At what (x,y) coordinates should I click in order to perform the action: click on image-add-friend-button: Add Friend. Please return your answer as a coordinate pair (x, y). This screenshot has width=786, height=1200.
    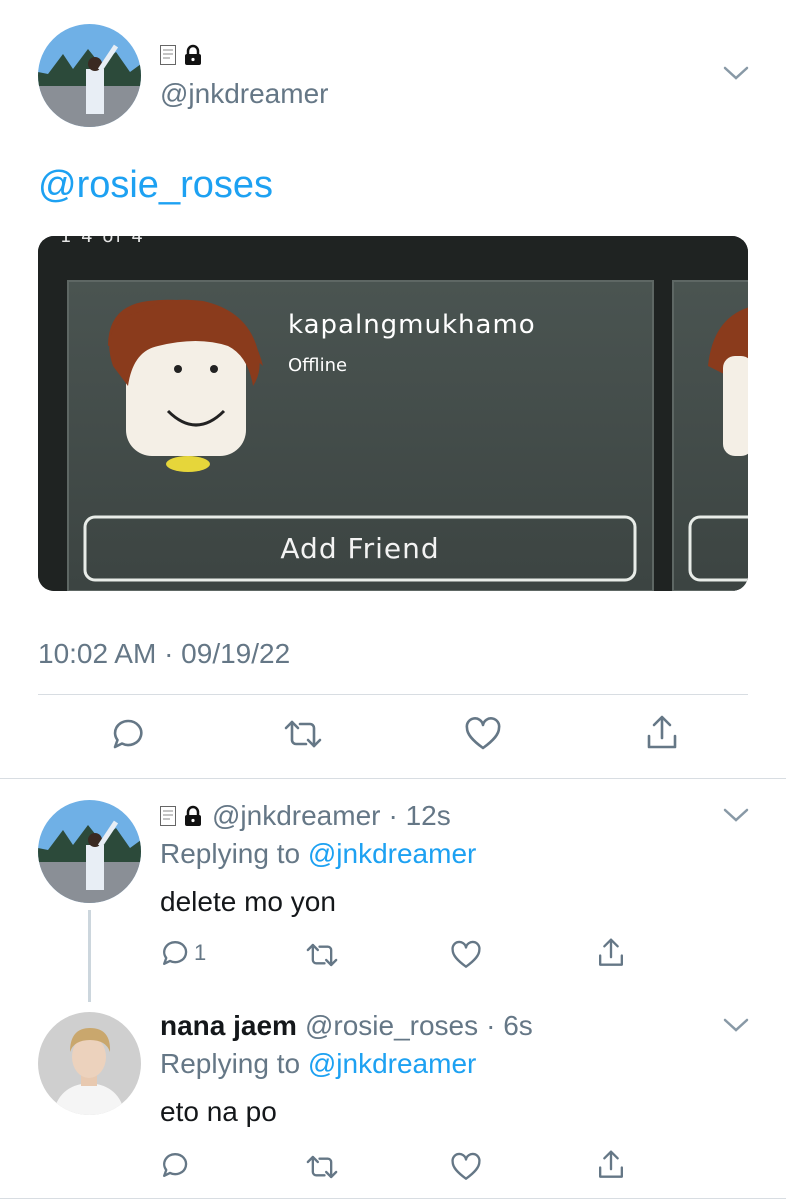
    Looking at the image, I should click on (360, 548).